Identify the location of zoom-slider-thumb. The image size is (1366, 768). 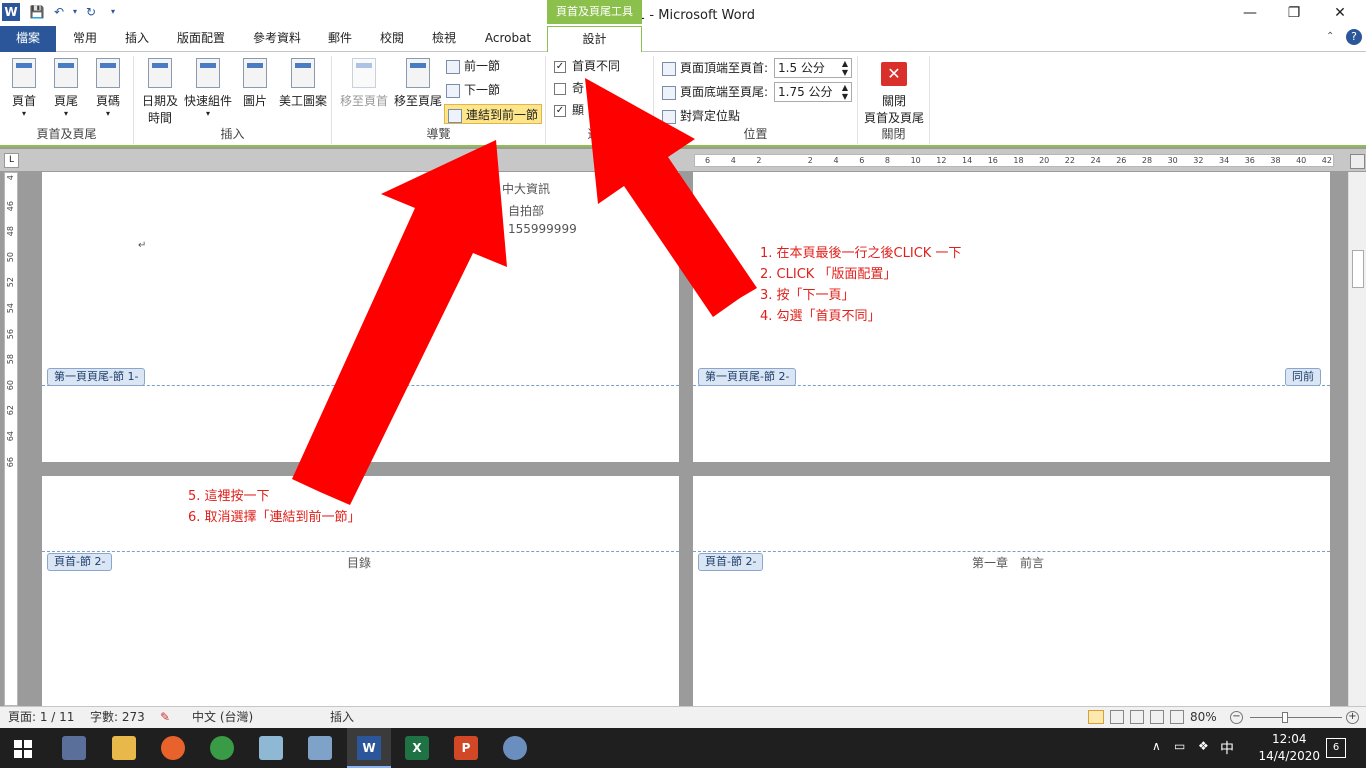
(1285, 717).